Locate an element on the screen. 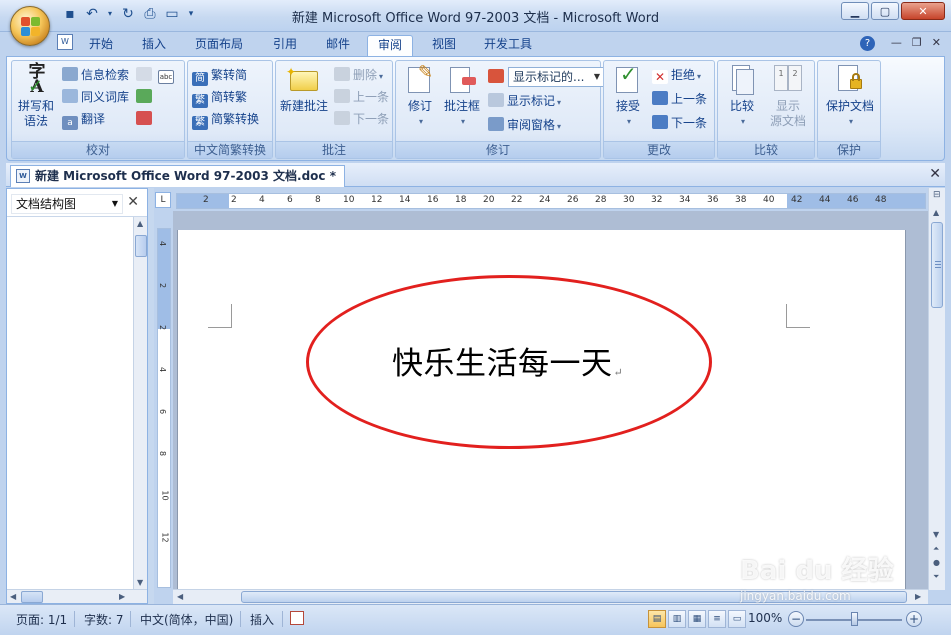 The height and width of the screenshot is (635, 951). office-button is located at coordinates (30, 26).